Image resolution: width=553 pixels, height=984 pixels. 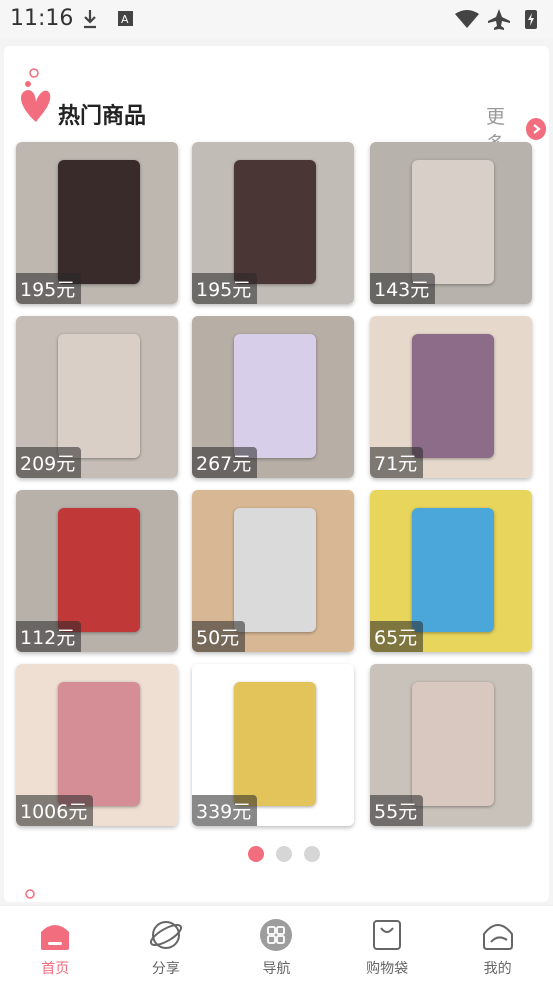 I want to click on product-price: 143元, so click(x=403, y=288).